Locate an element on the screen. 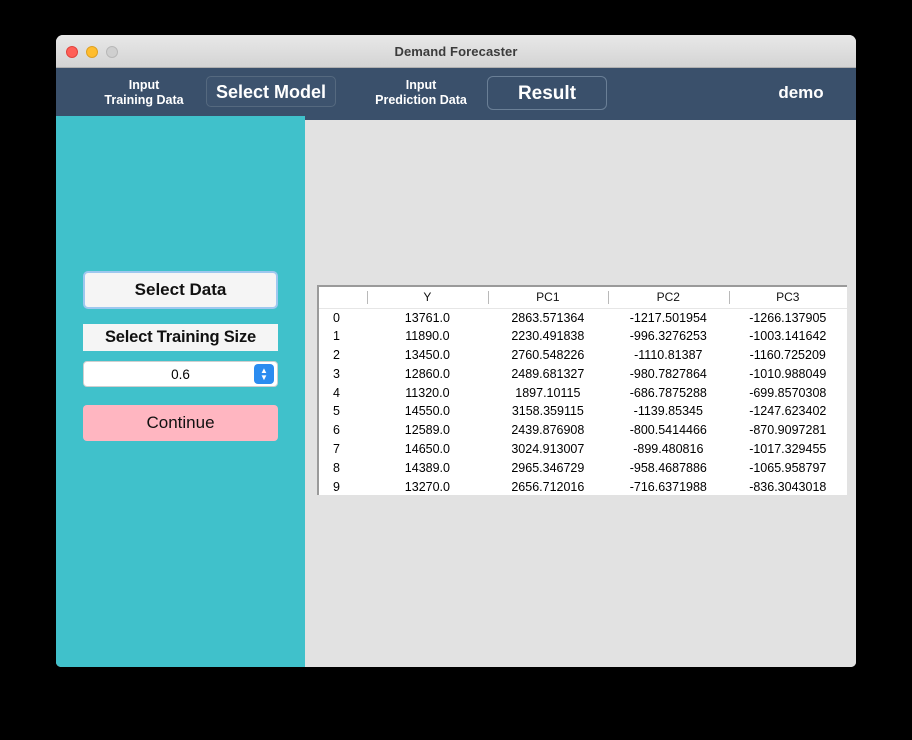 Image resolution: width=912 pixels, height=740 pixels. row-index-cell: 8 is located at coordinates (336, 467).